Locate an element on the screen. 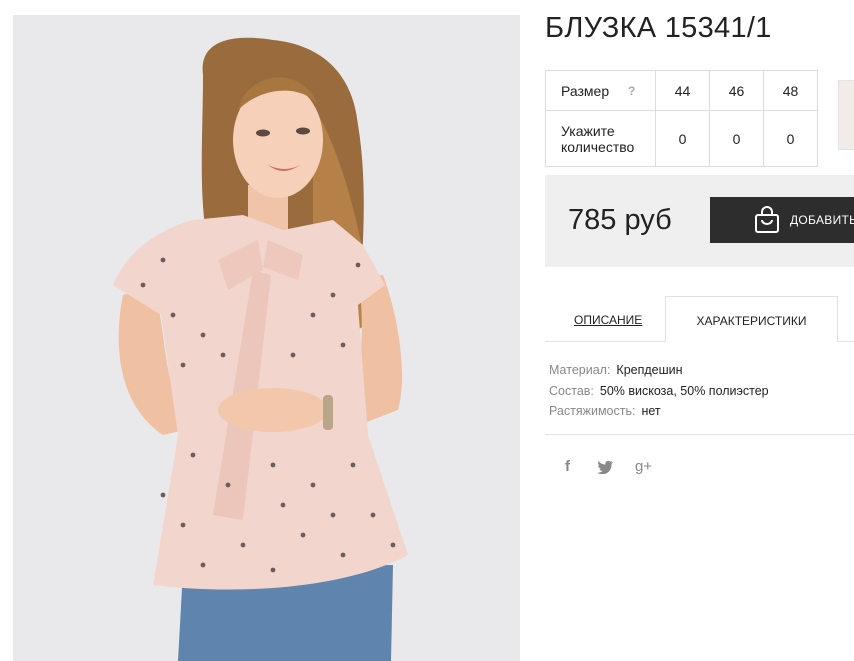 The width and height of the screenshot is (854, 661). add-to-cart-button: ДОБАВИТЬ is located at coordinates (782, 220).